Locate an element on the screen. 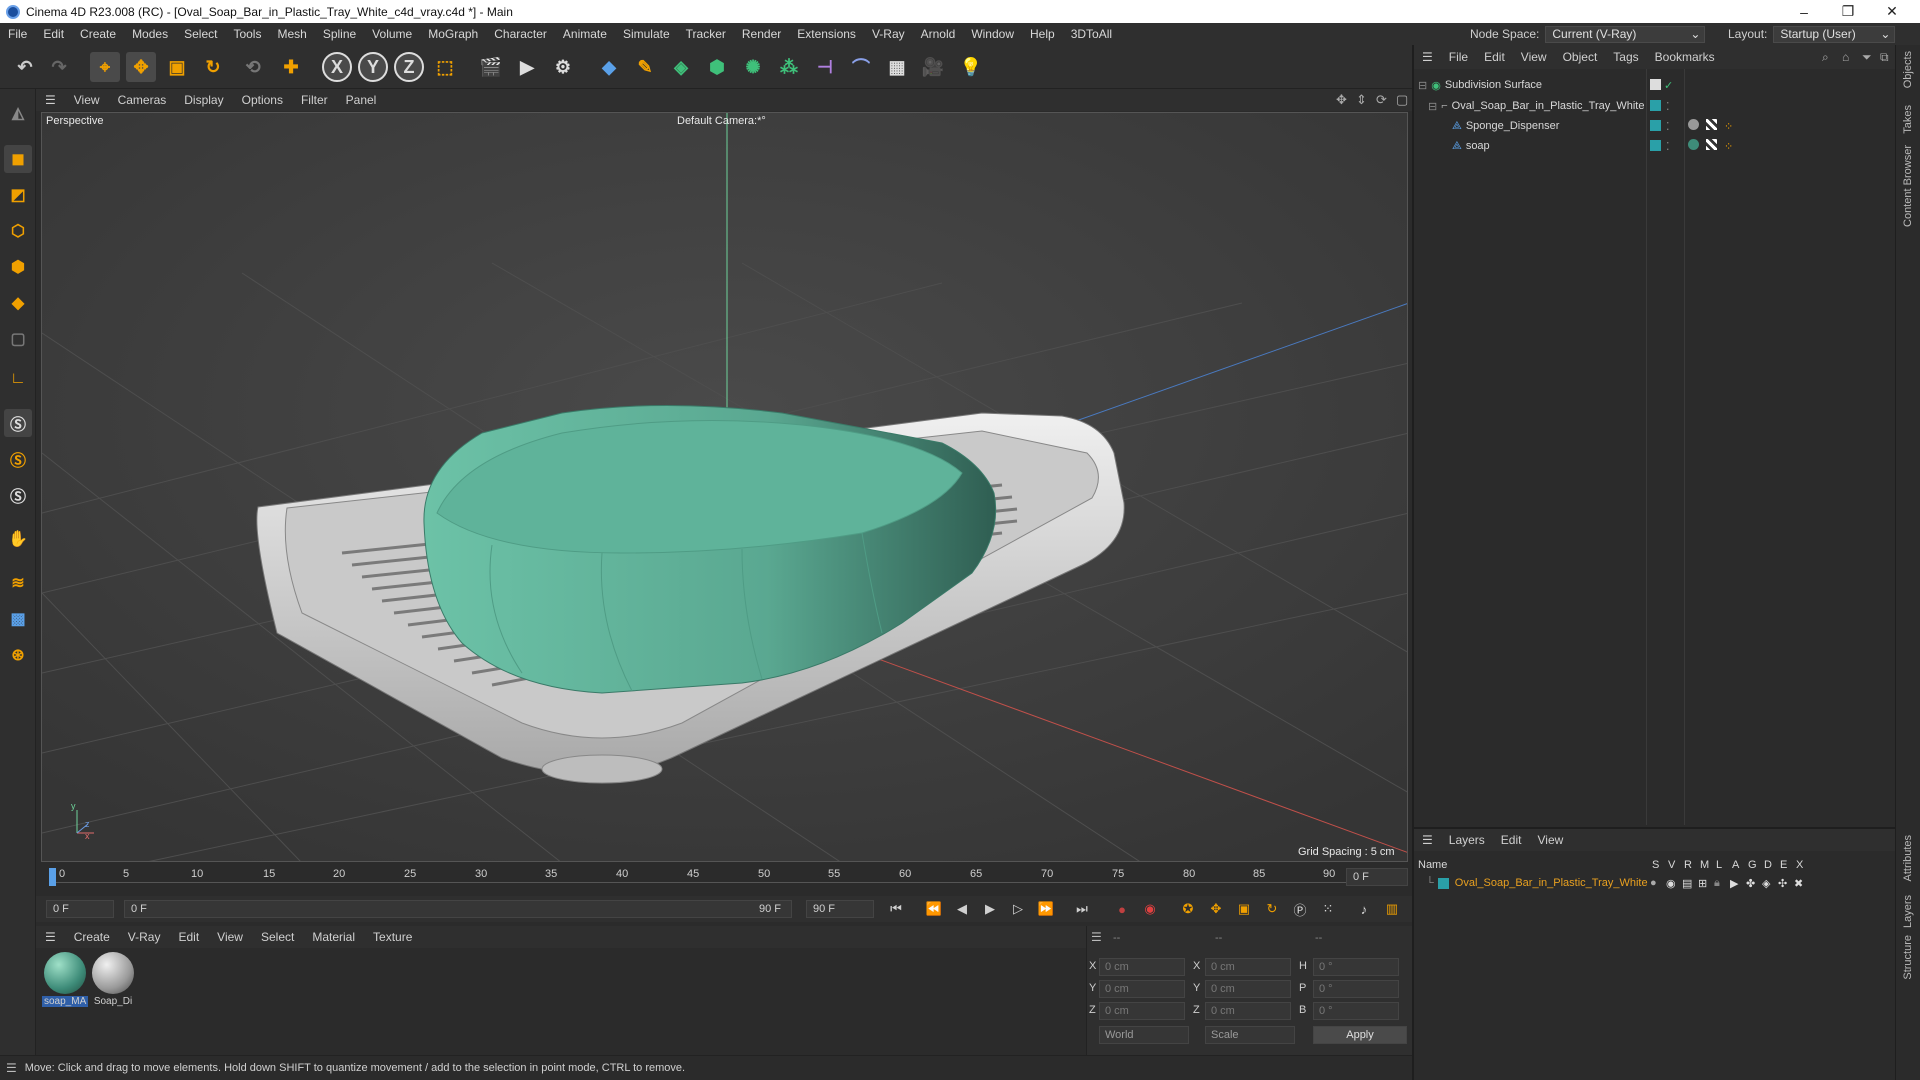 The height and width of the screenshot is (1080, 1920). cube-icon: ◆ is located at coordinates (609, 67).